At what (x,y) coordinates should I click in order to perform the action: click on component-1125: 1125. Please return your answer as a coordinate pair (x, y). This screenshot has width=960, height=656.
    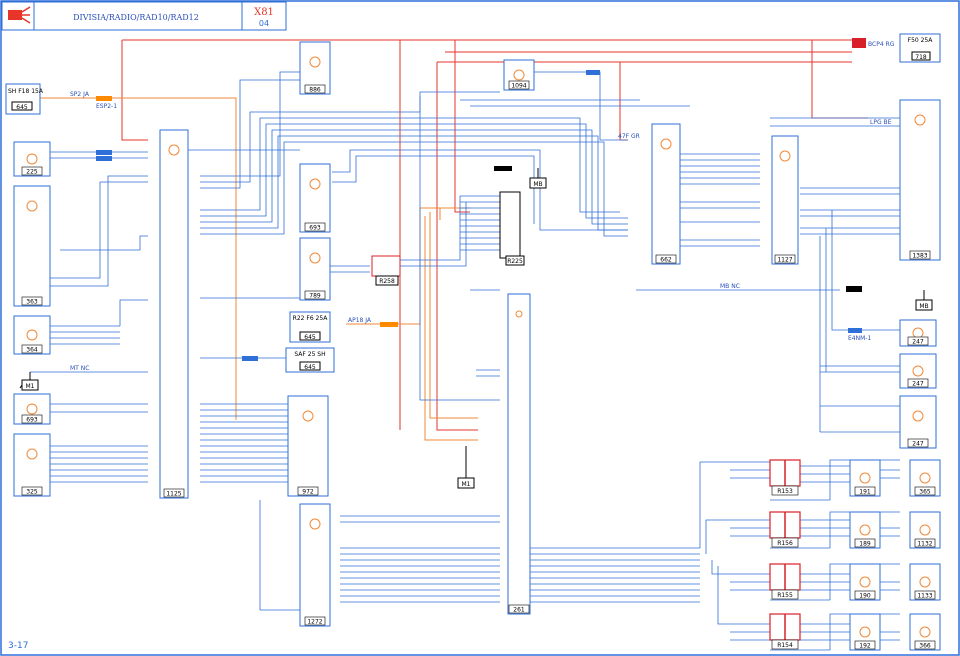
    Looking at the image, I should click on (174, 314).